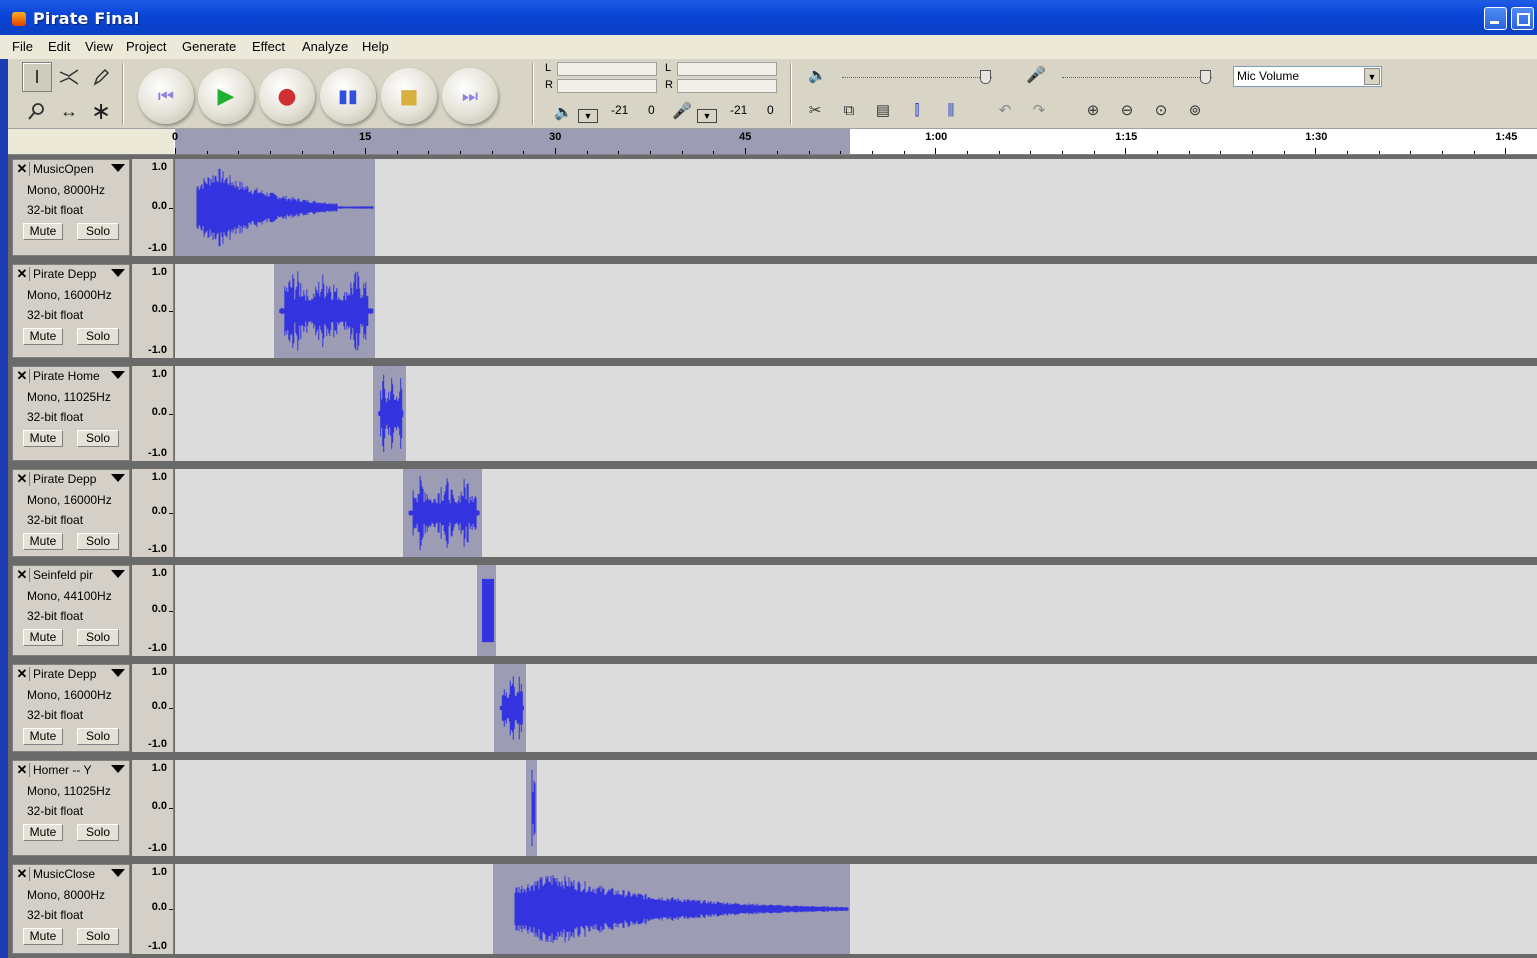 This screenshot has height=958, width=1537. What do you see at coordinates (1039, 110) in the screenshot?
I see `redo-button: ↷` at bounding box center [1039, 110].